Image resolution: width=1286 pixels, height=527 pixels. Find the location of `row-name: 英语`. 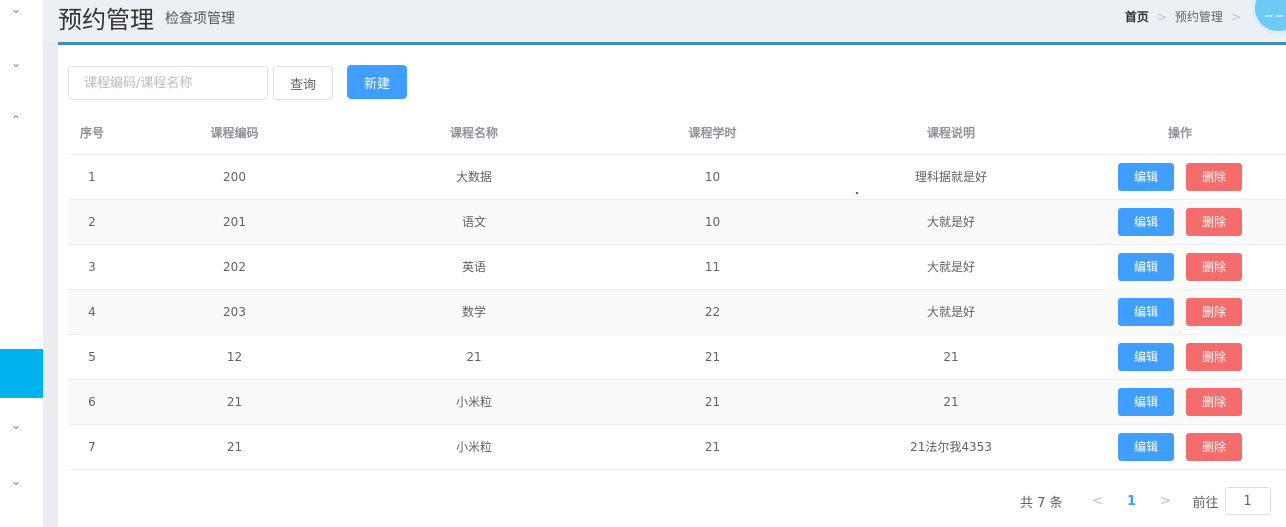

row-name: 英语 is located at coordinates (474, 267).